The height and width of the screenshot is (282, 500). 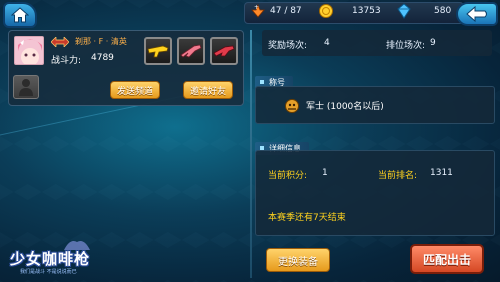 I want to click on gem-resource: 580, so click(x=423, y=11).